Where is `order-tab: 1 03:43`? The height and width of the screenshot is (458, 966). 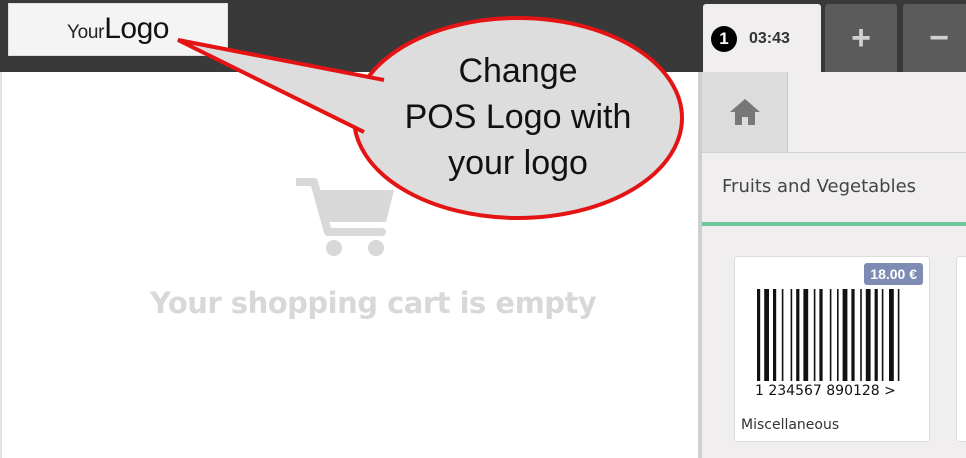 order-tab: 1 03:43 is located at coordinates (762, 39).